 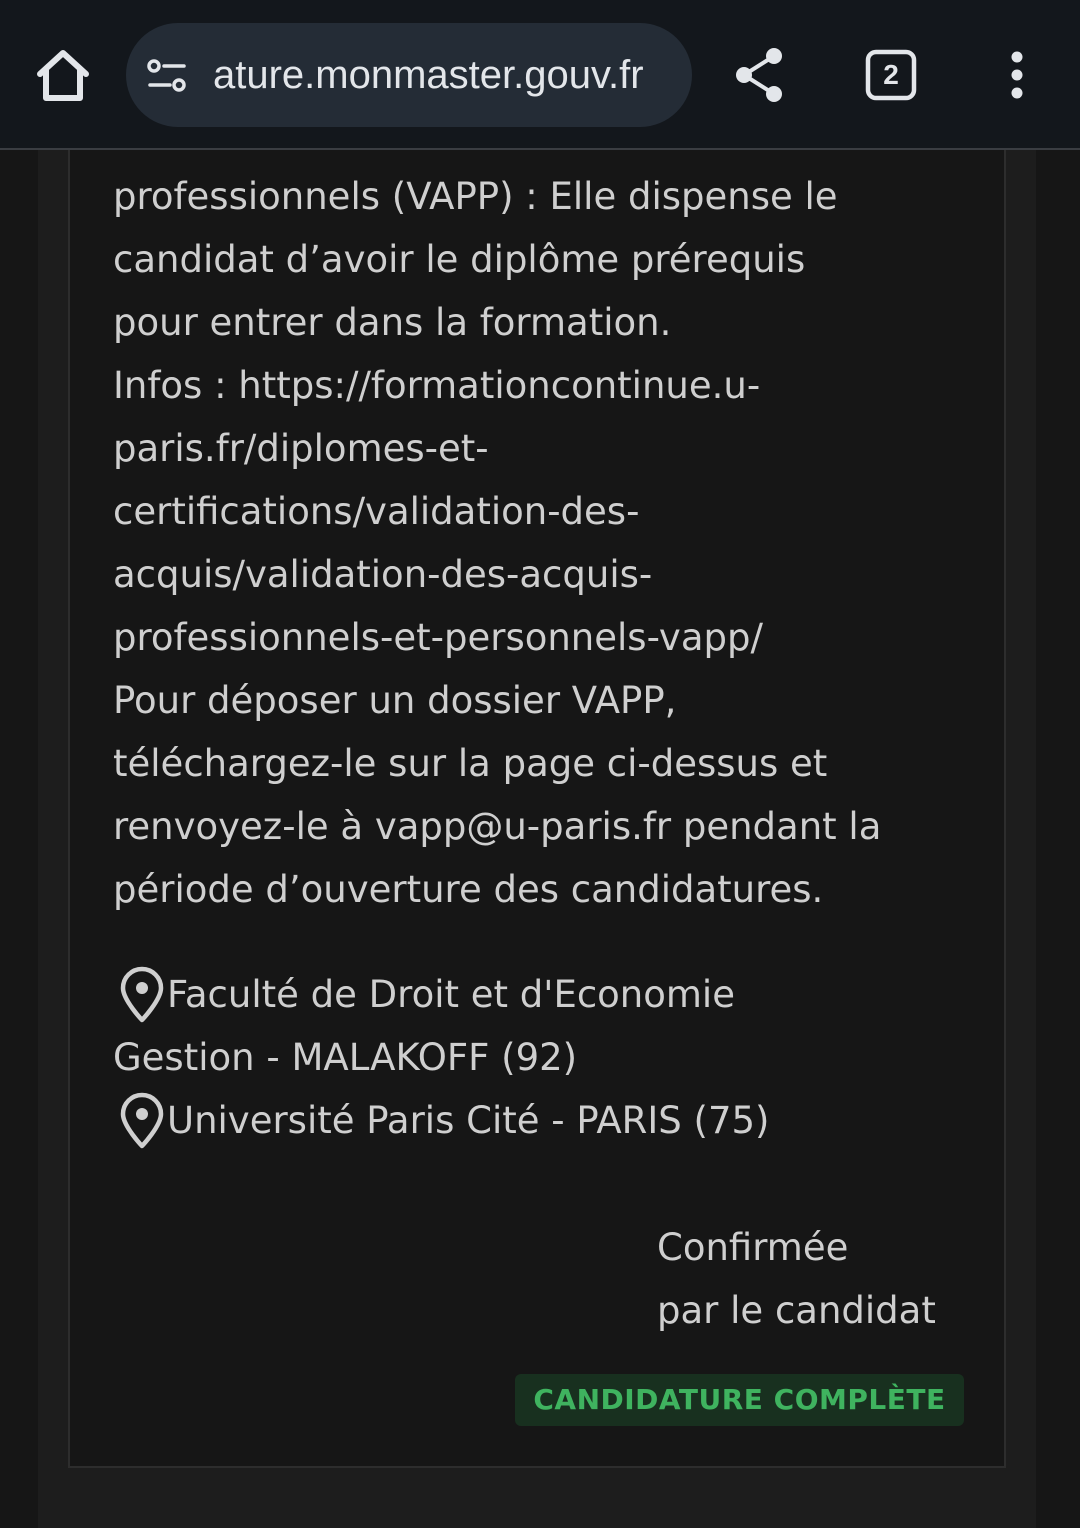 I want to click on description-line: professionnels-et-personnels-vapp/, so click(x=438, y=637).